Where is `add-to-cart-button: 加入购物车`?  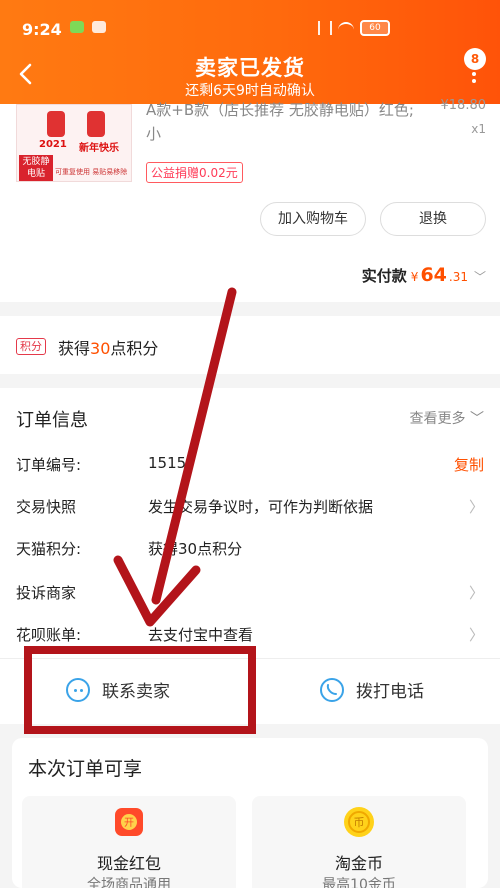 add-to-cart-button: 加入购物车 is located at coordinates (313, 219).